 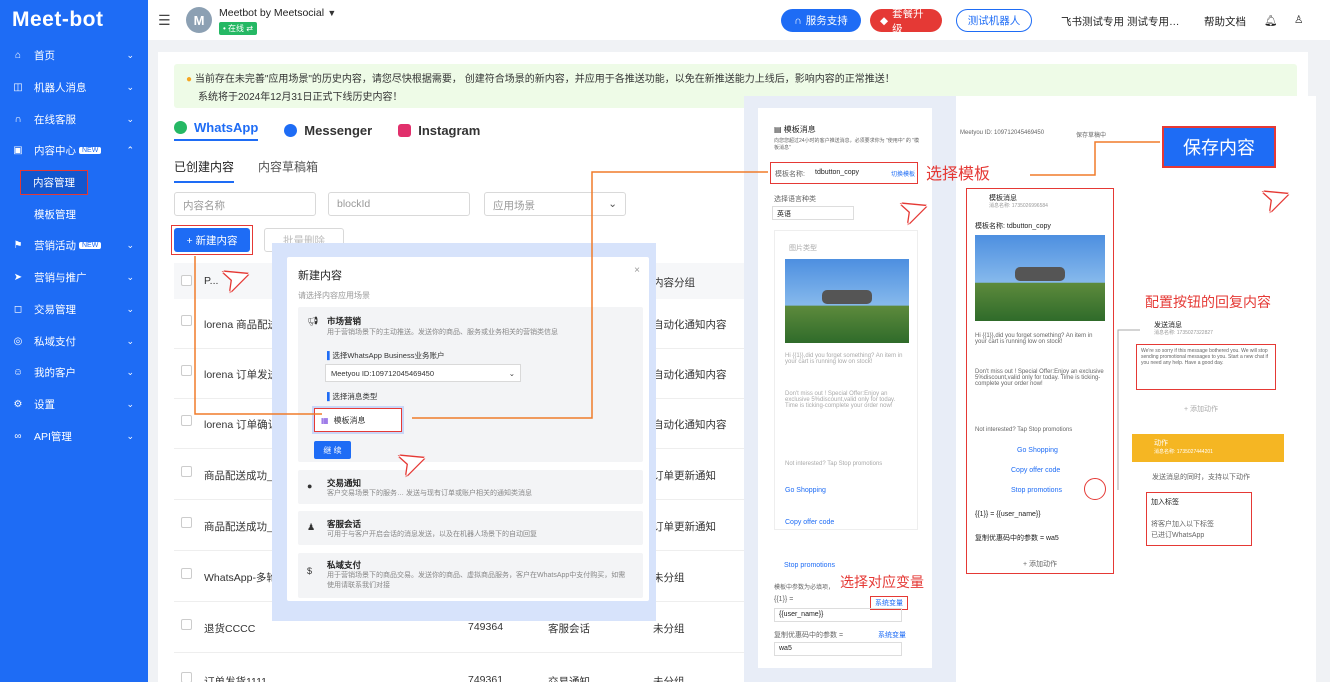 I want to click on grid-icon: ▦, so click(x=325, y=420).